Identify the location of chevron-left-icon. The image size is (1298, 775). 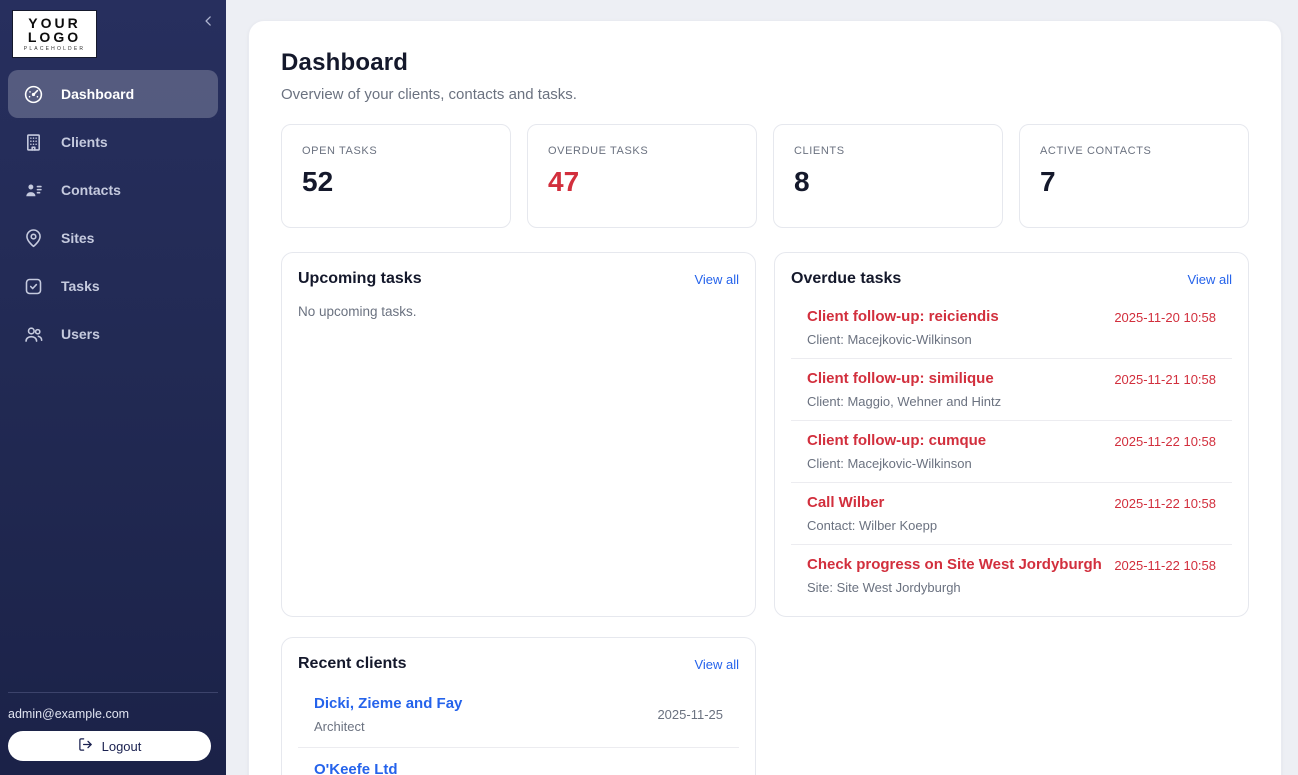
(209, 23).